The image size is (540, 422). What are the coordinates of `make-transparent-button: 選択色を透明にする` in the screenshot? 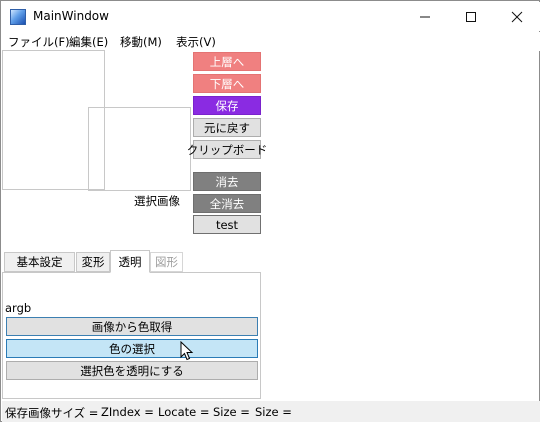 It's located at (132, 370).